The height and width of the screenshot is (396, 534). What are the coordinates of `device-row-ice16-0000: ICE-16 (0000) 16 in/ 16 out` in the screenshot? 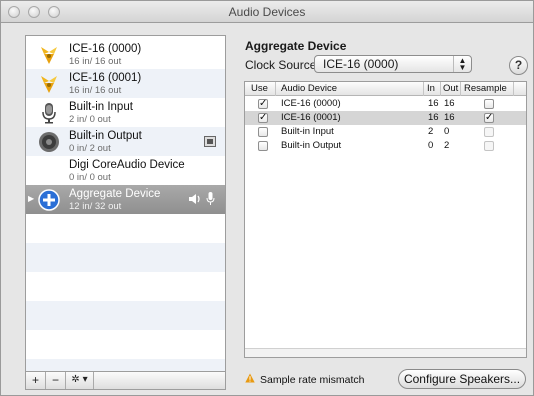 It's located at (125, 54).